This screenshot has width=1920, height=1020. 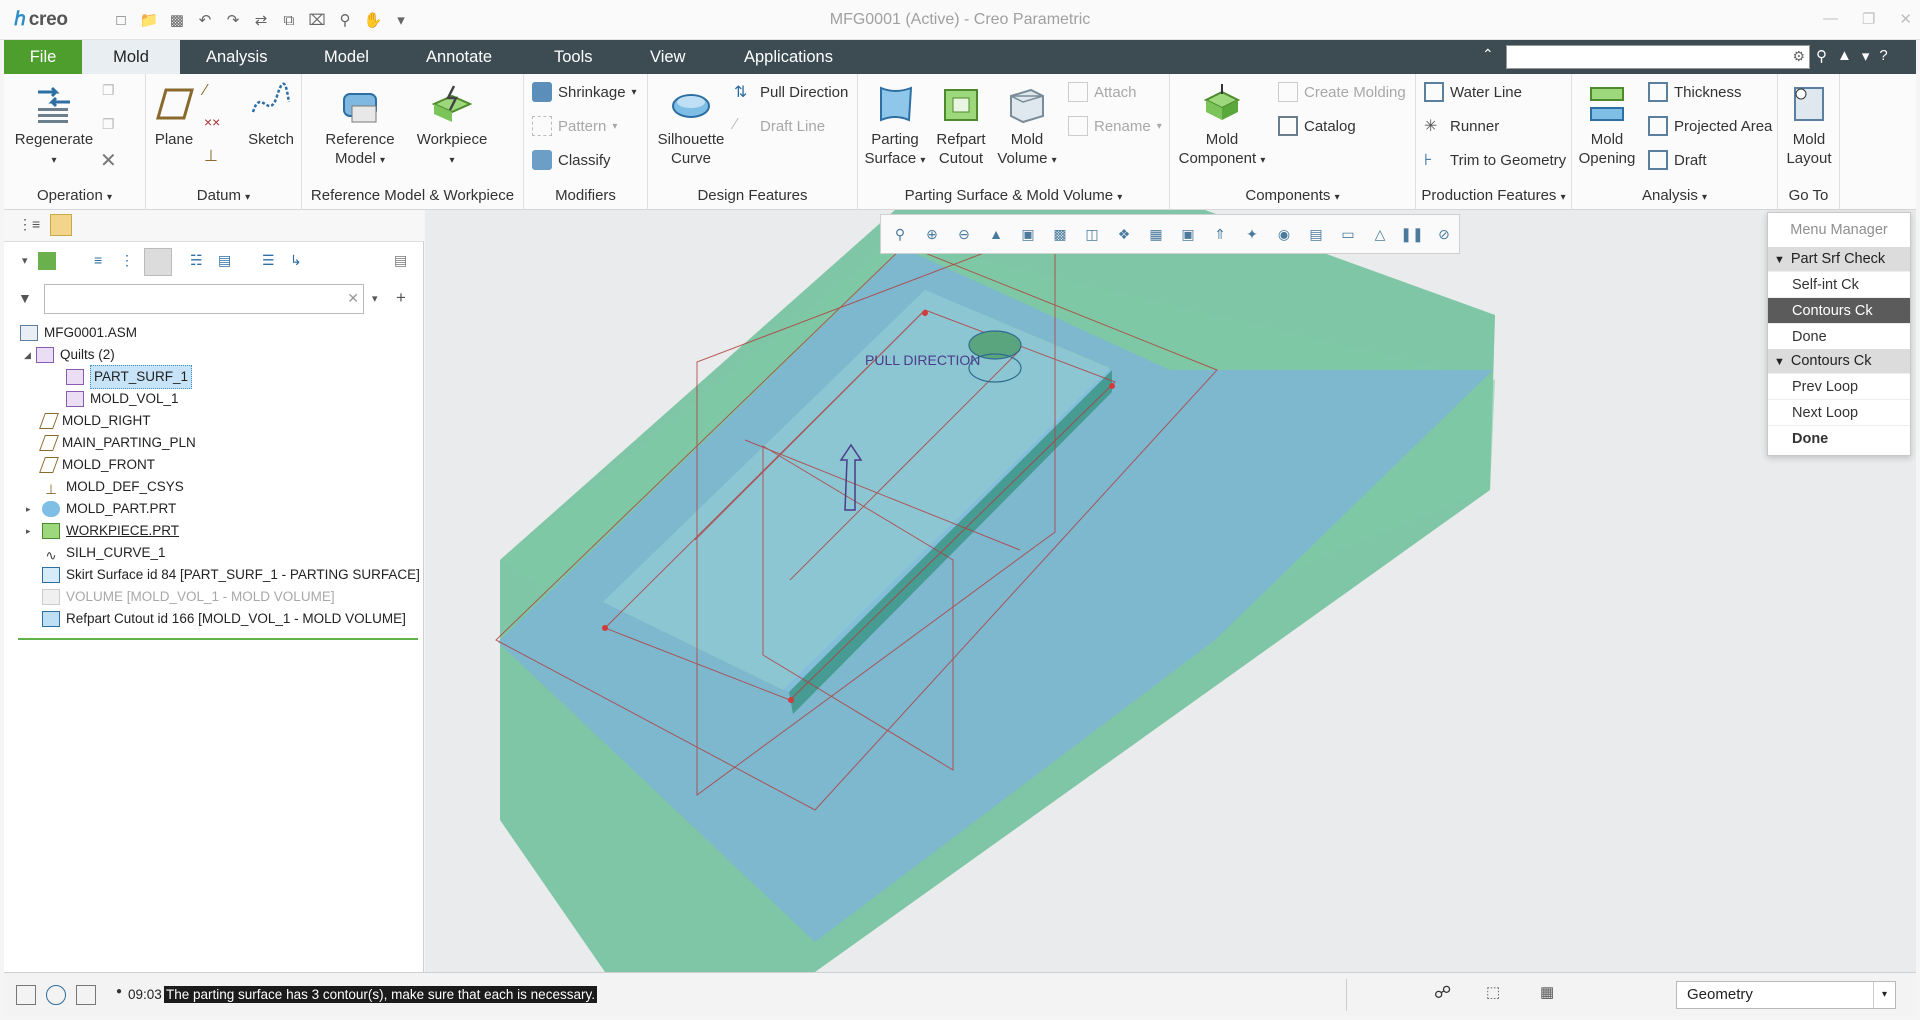 I want to click on menu-item-self-int: Self-int Ck, so click(x=1839, y=284).